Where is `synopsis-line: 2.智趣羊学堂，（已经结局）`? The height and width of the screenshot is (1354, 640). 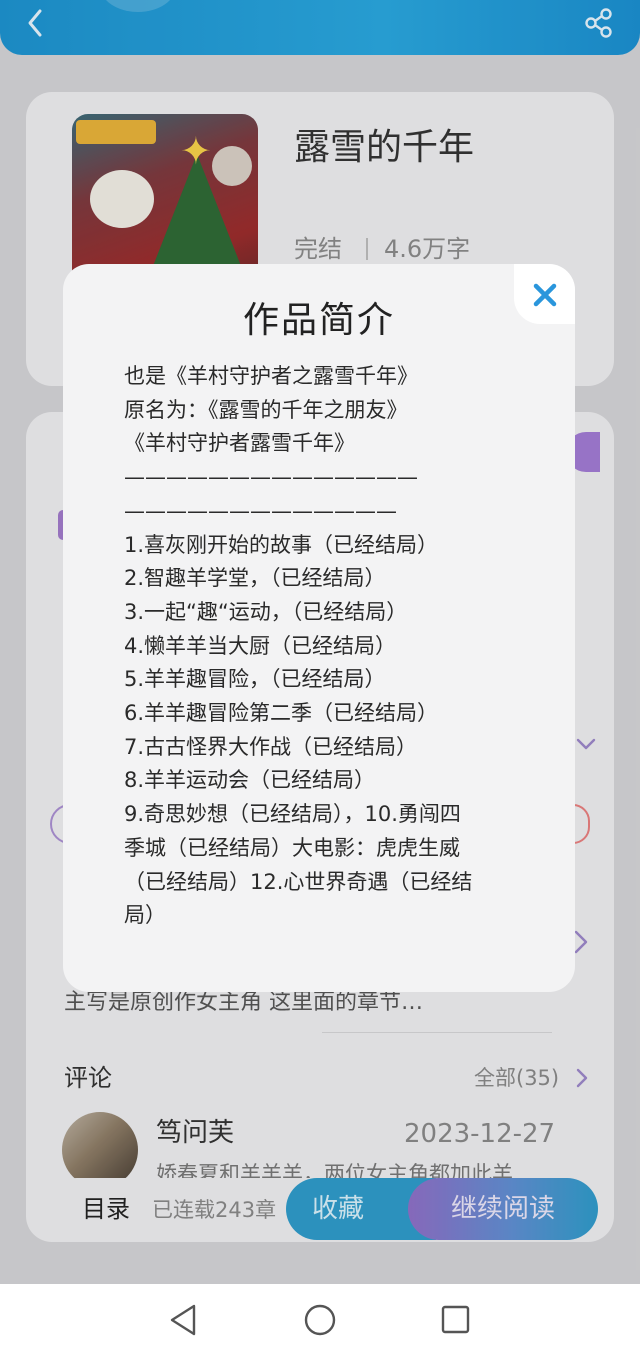 synopsis-line: 2.智趣羊学堂，（已经结局） is located at coordinates (255, 578).